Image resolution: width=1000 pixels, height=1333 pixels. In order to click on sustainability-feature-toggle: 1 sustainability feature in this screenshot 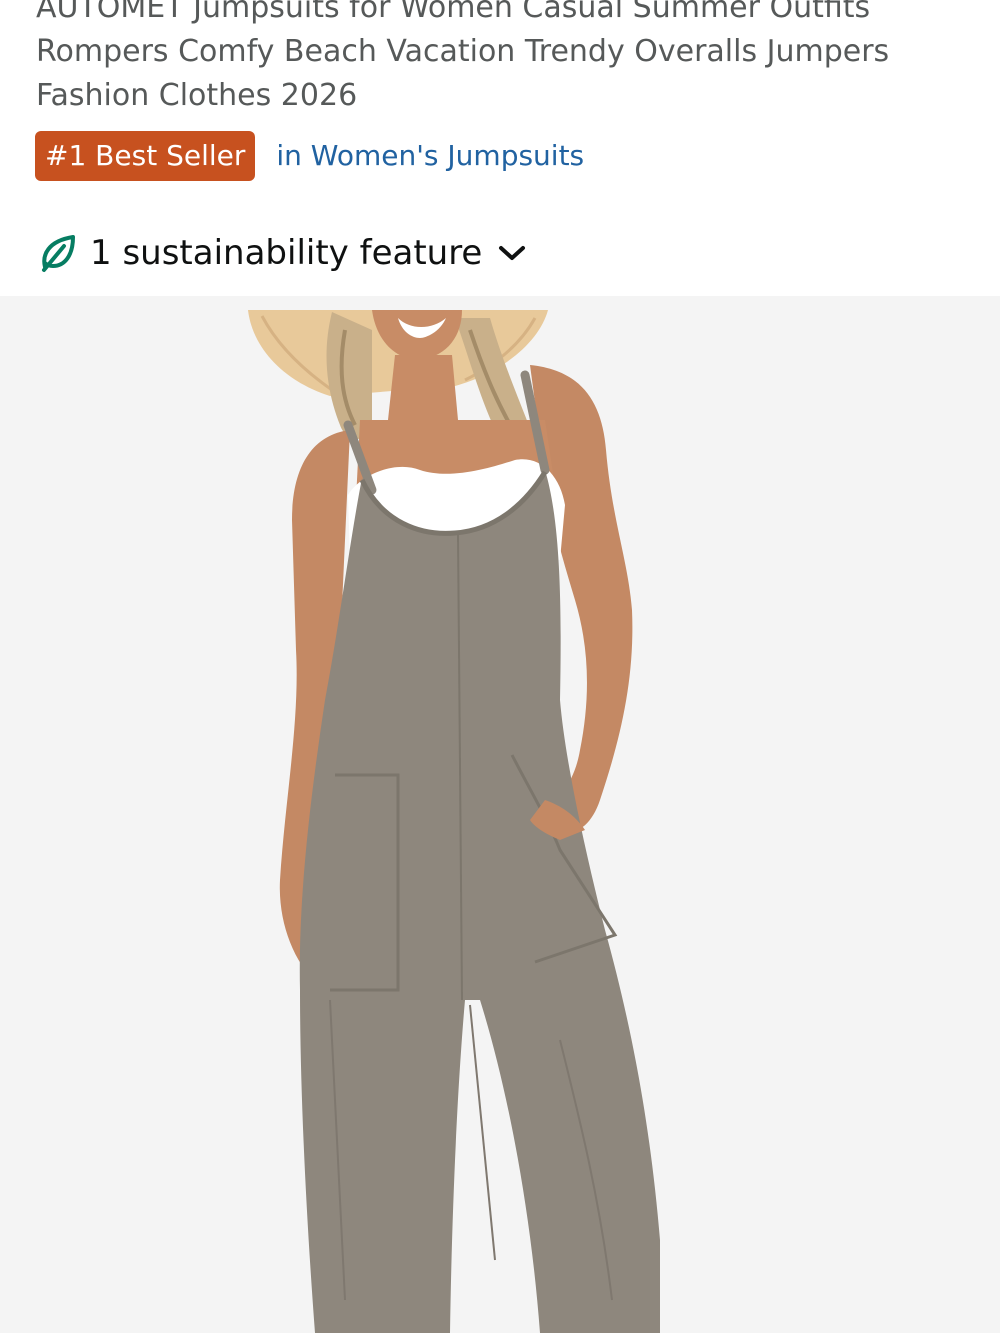, I will do `click(284, 253)`.